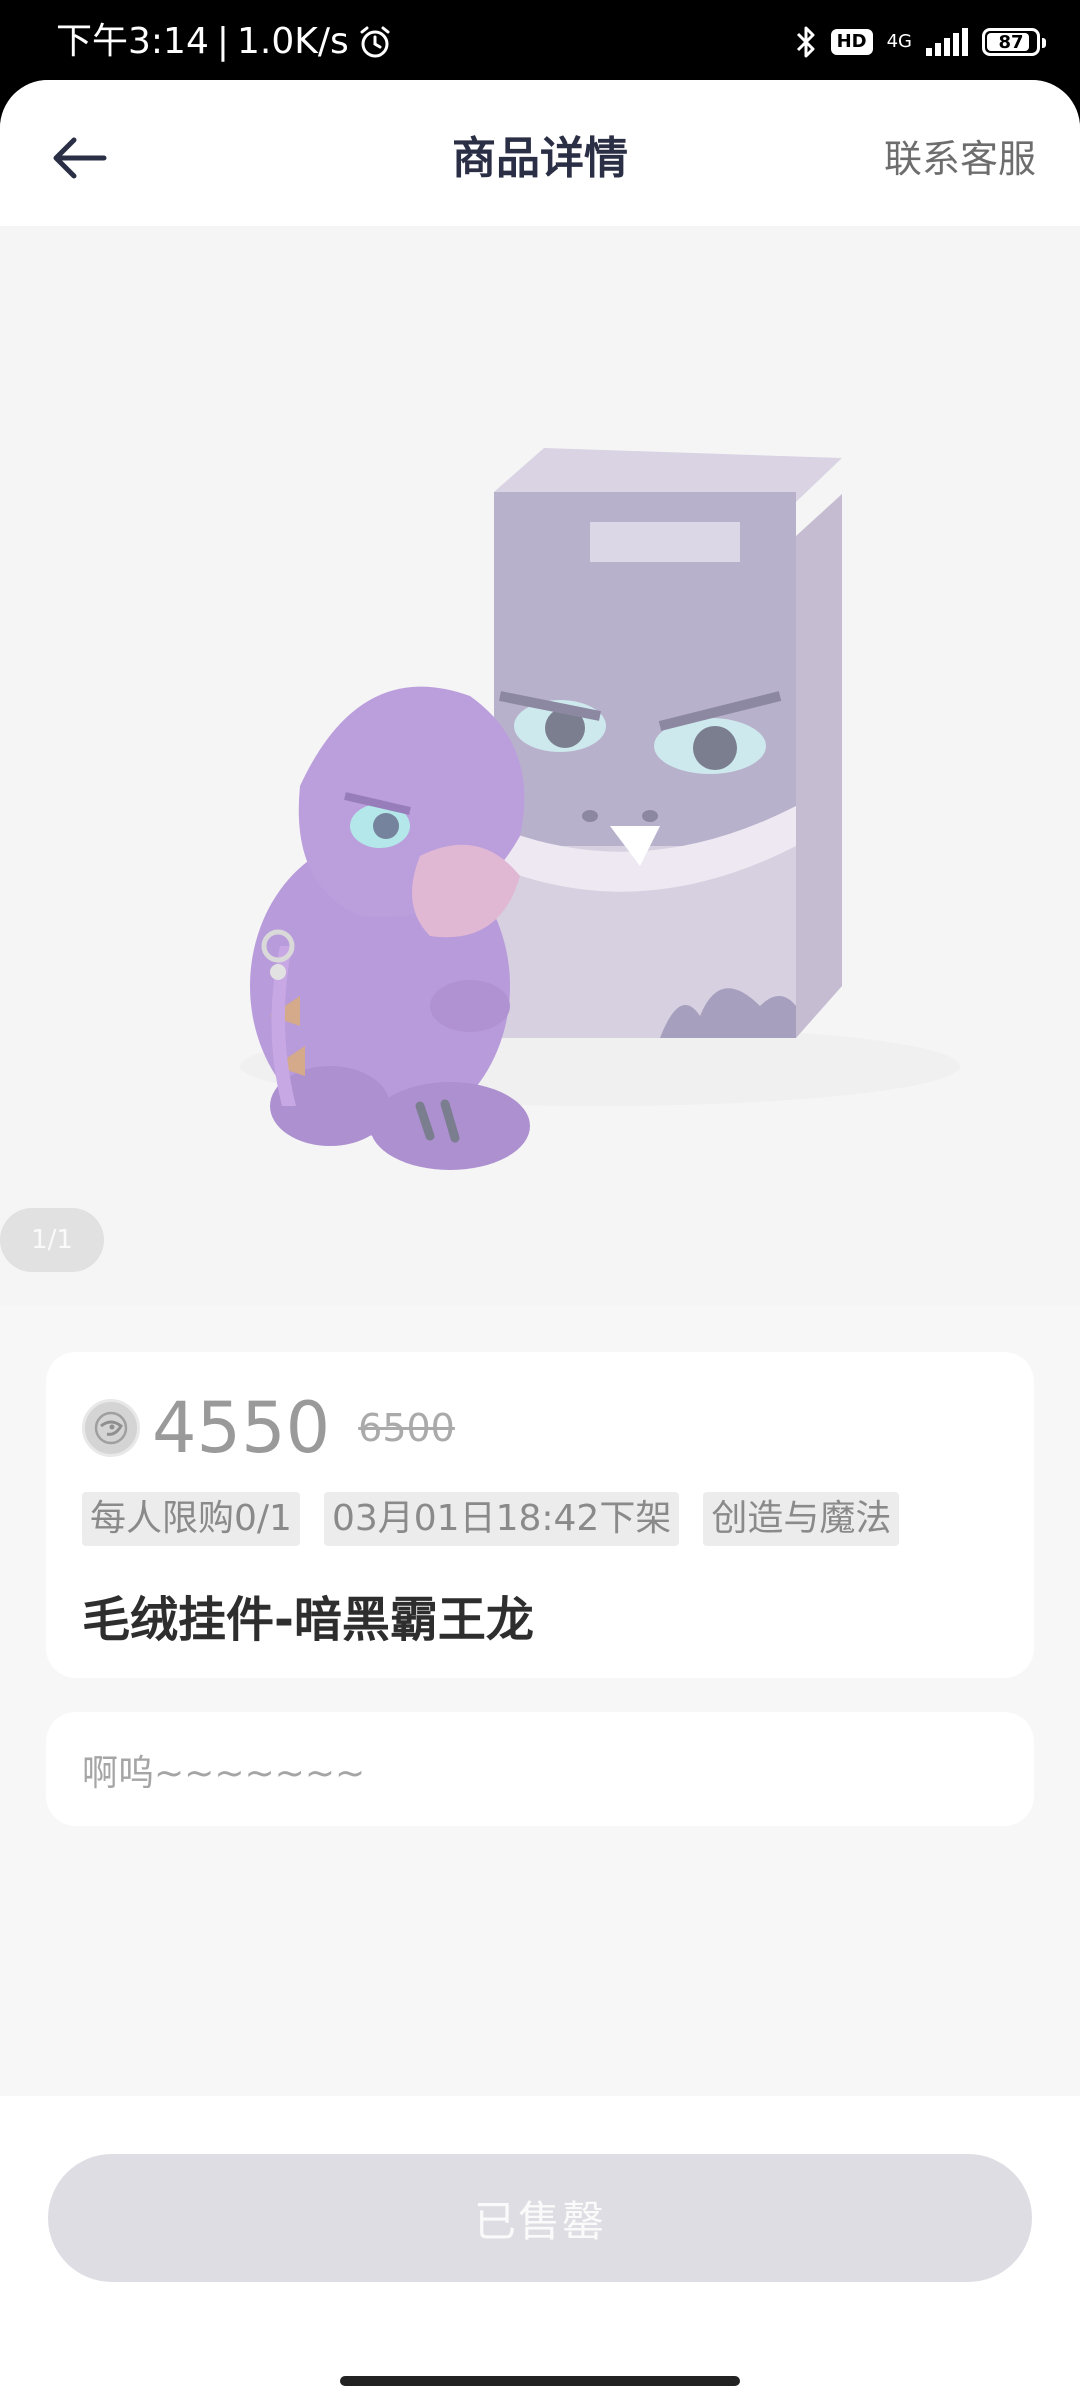 The width and height of the screenshot is (1080, 2400). What do you see at coordinates (132, 41) in the screenshot?
I see `status-time: 下午3:14` at bounding box center [132, 41].